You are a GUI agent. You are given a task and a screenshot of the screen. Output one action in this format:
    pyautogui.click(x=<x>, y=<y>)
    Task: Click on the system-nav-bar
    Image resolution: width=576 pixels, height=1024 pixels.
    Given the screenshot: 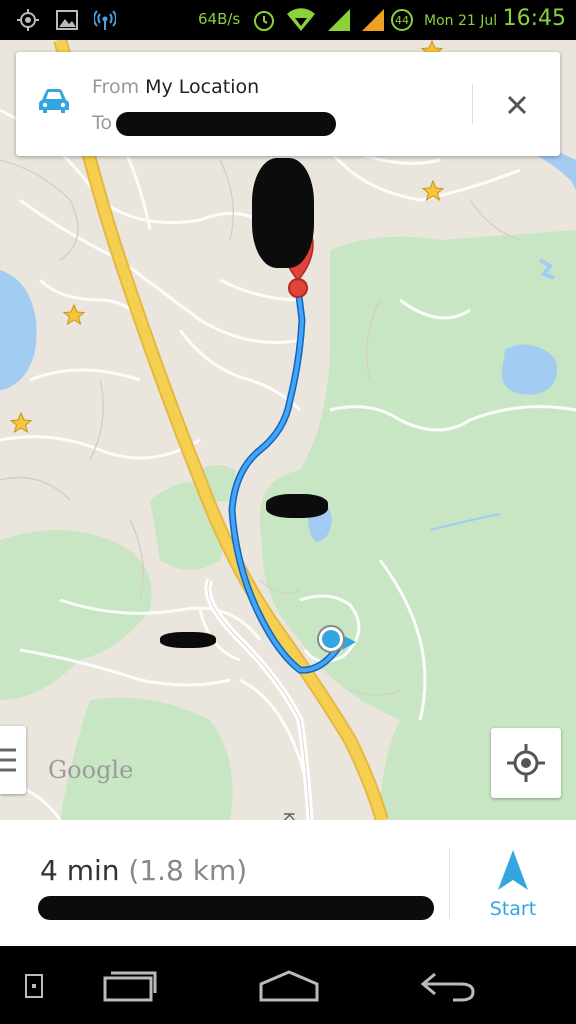 What is the action you would take?
    pyautogui.click(x=288, y=985)
    